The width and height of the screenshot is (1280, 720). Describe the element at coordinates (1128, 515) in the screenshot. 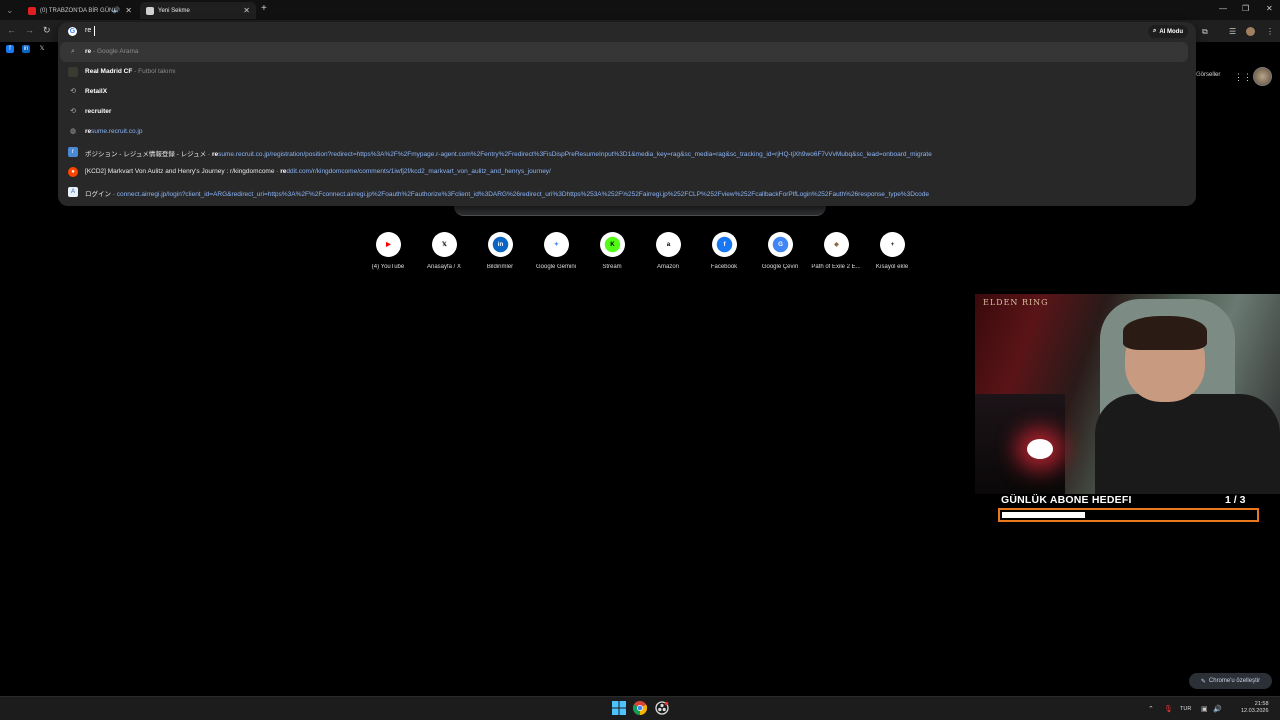

I see `goal-progress-bar` at that location.